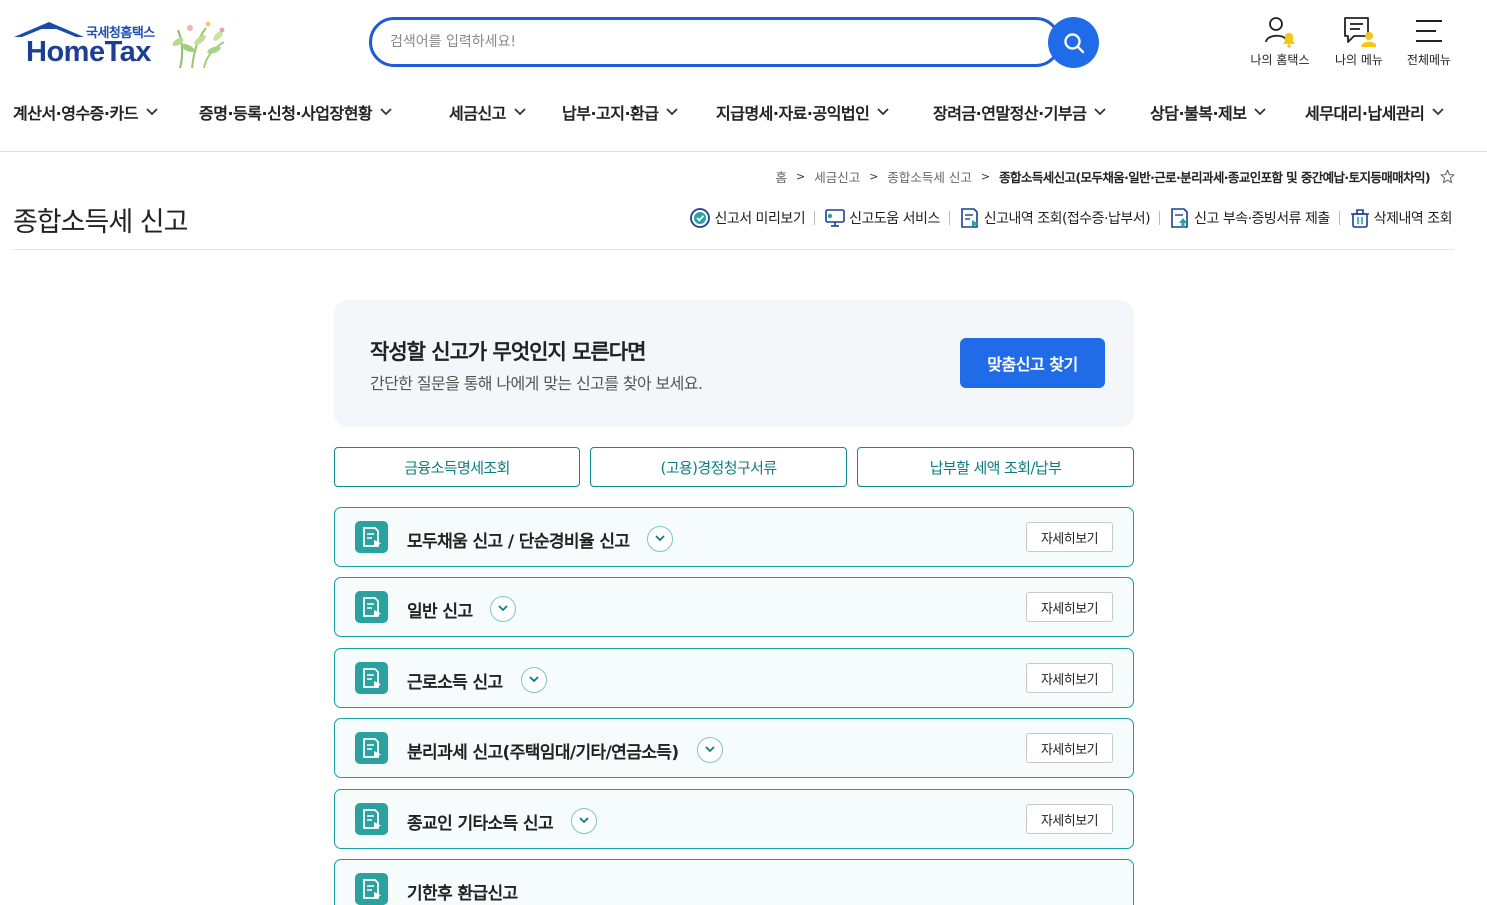 The width and height of the screenshot is (1487, 905). I want to click on title-divider, so click(733, 249).